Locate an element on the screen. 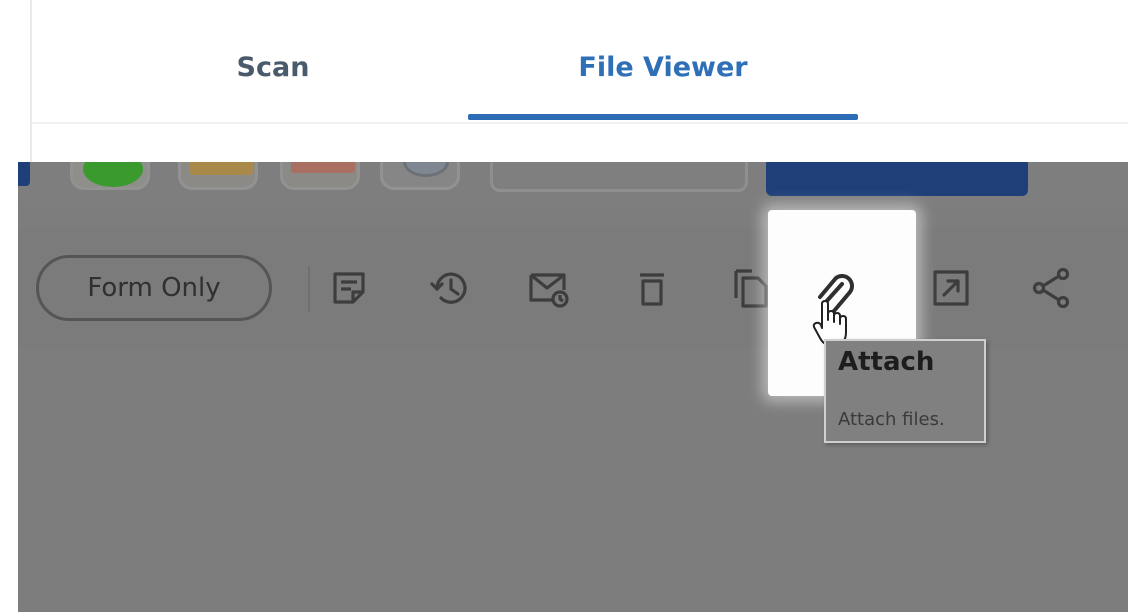 This screenshot has height=612, width=1128. history-icon is located at coordinates (450, 288).